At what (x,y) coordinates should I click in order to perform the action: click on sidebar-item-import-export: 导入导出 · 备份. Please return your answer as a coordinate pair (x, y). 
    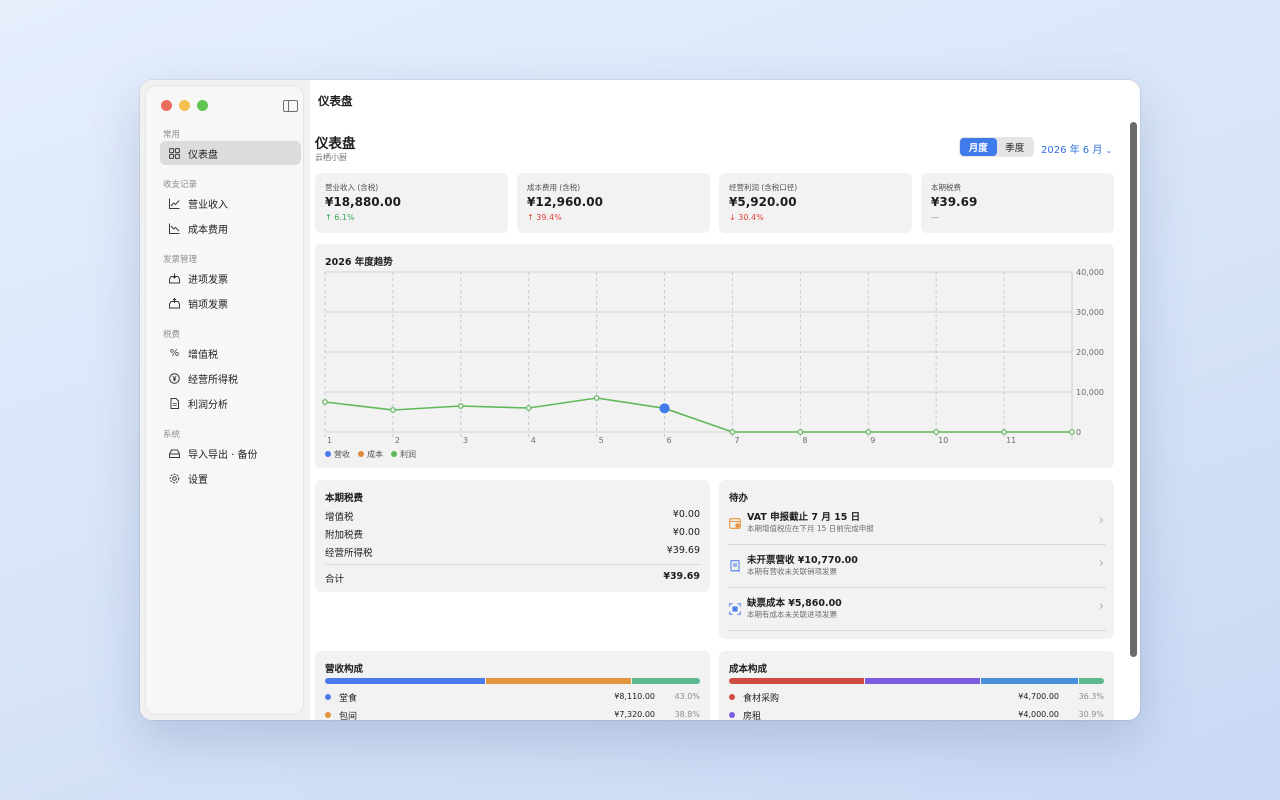
    Looking at the image, I should click on (230, 453).